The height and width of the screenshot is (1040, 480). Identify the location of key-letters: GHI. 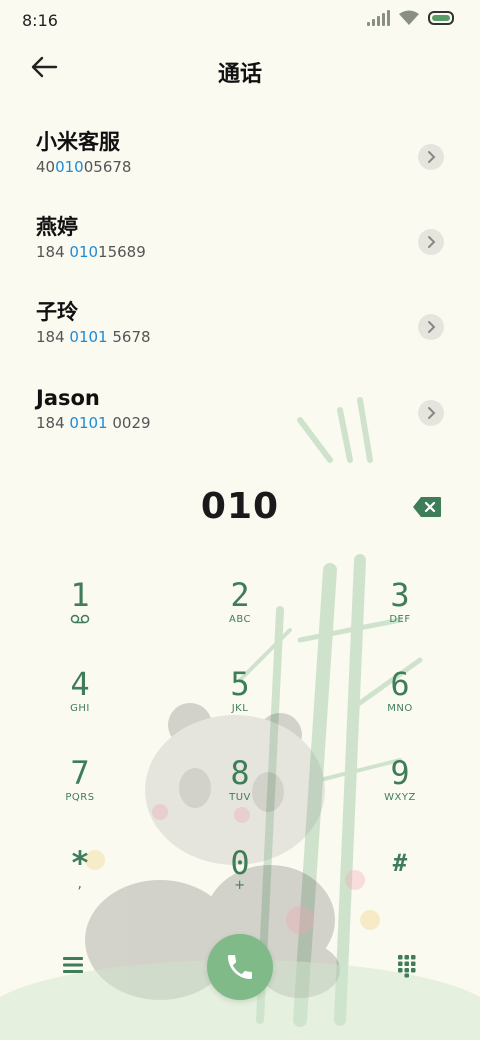
(80, 708).